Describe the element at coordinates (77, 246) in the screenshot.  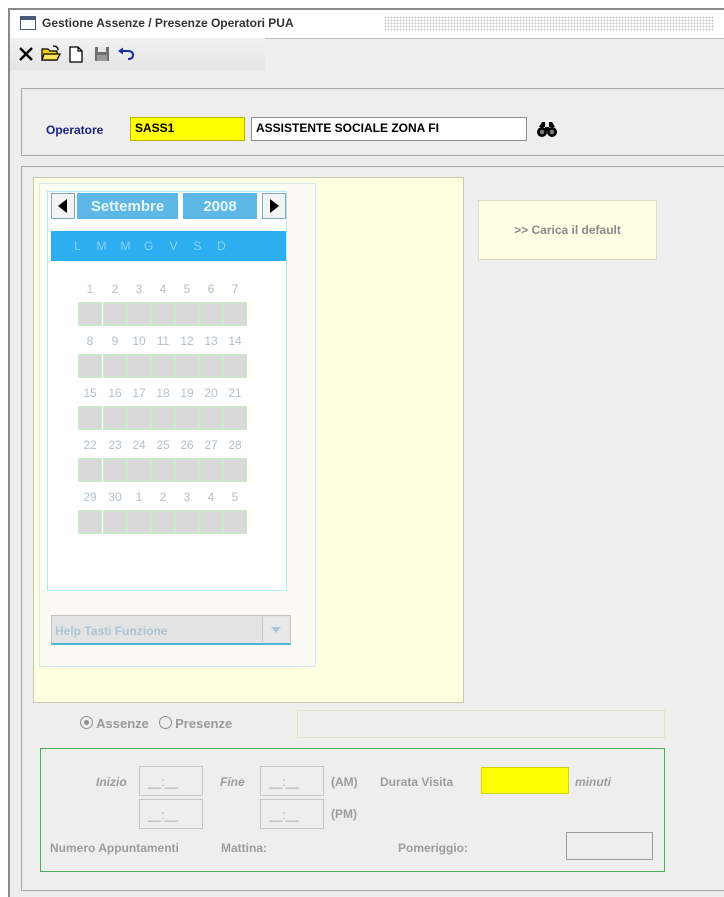
I see `weekday-label: L` at that location.